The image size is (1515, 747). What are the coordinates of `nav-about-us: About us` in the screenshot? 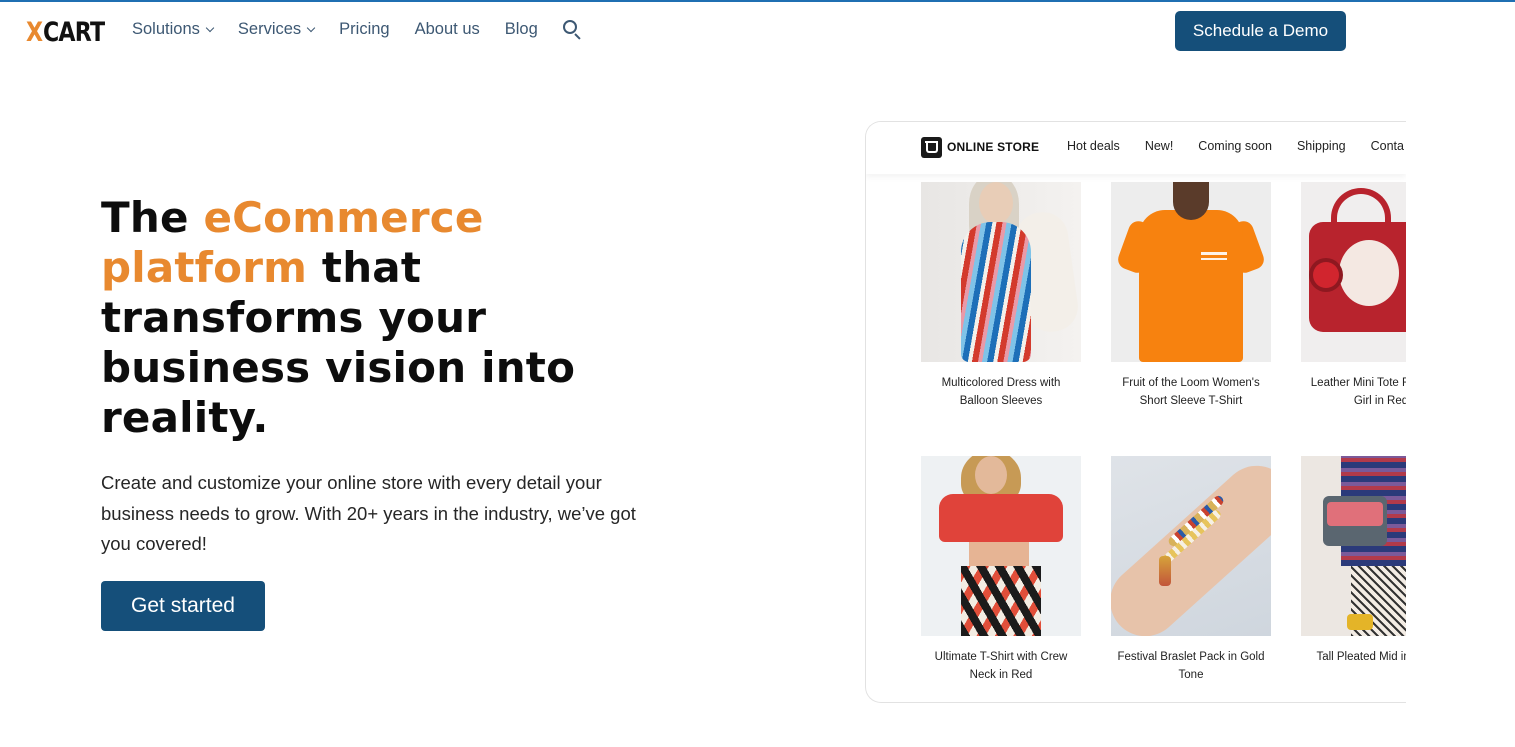 It's located at (447, 29).